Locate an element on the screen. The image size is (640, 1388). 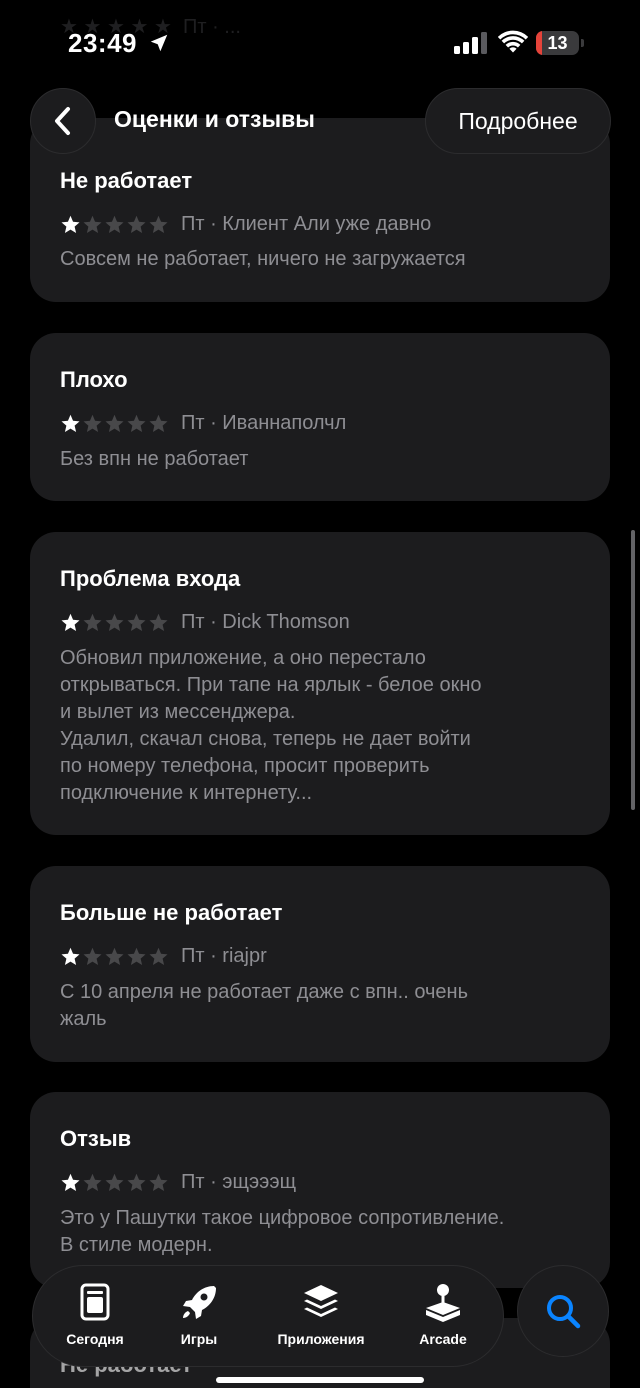
cellular-signal-icon is located at coordinates (470, 43).